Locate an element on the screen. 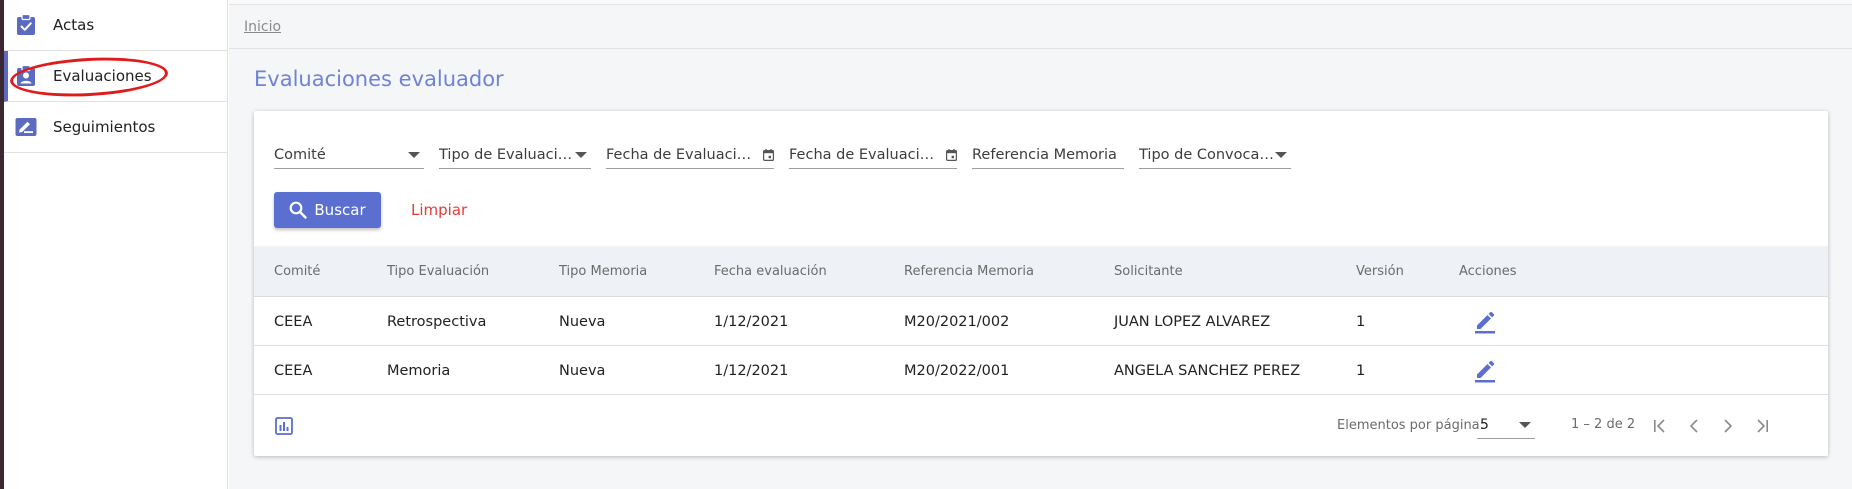  cell-tipo-evaluacion: Retrospectiva is located at coordinates (437, 321).